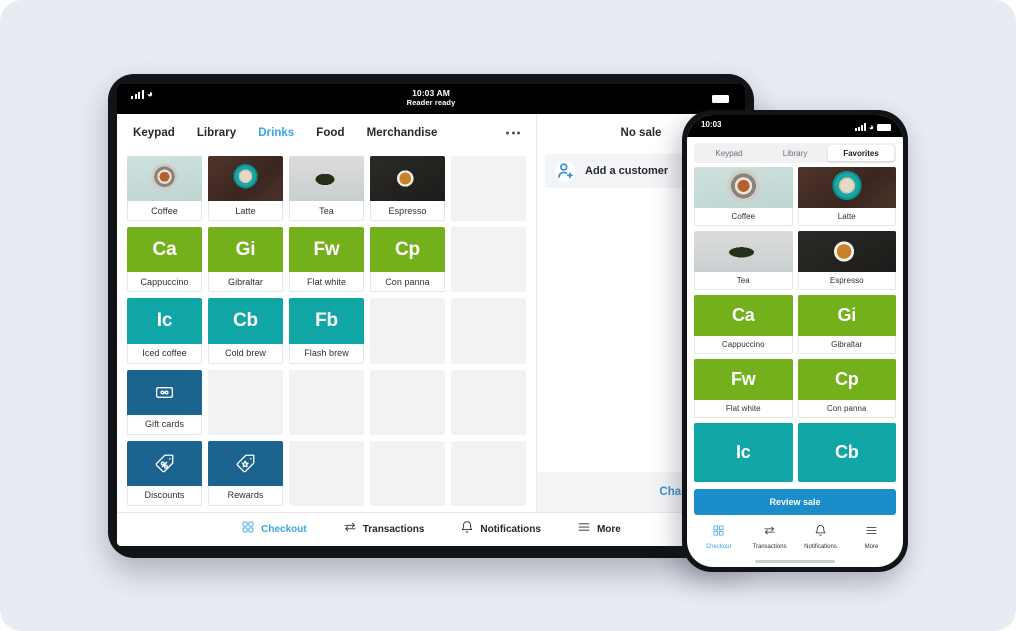 The width and height of the screenshot is (1016, 631). Describe the element at coordinates (720, 99) in the screenshot. I see `battery-icon` at that location.